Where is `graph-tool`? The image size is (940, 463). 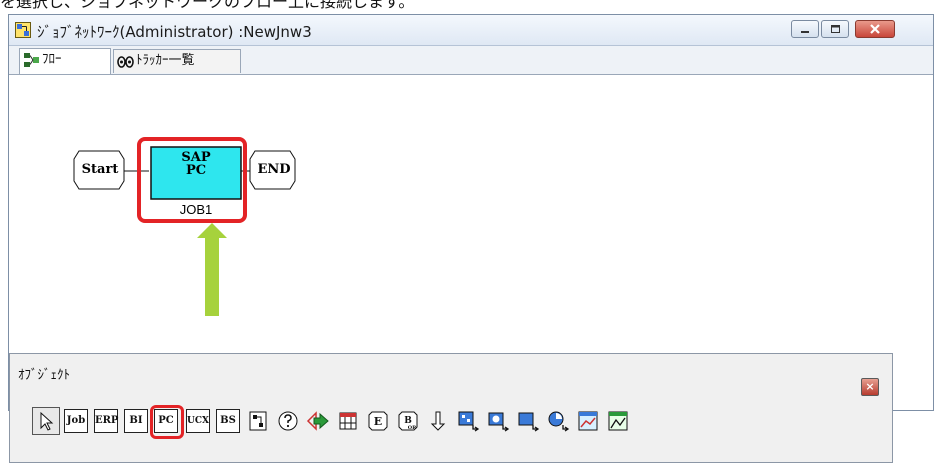
graph-tool is located at coordinates (618, 421).